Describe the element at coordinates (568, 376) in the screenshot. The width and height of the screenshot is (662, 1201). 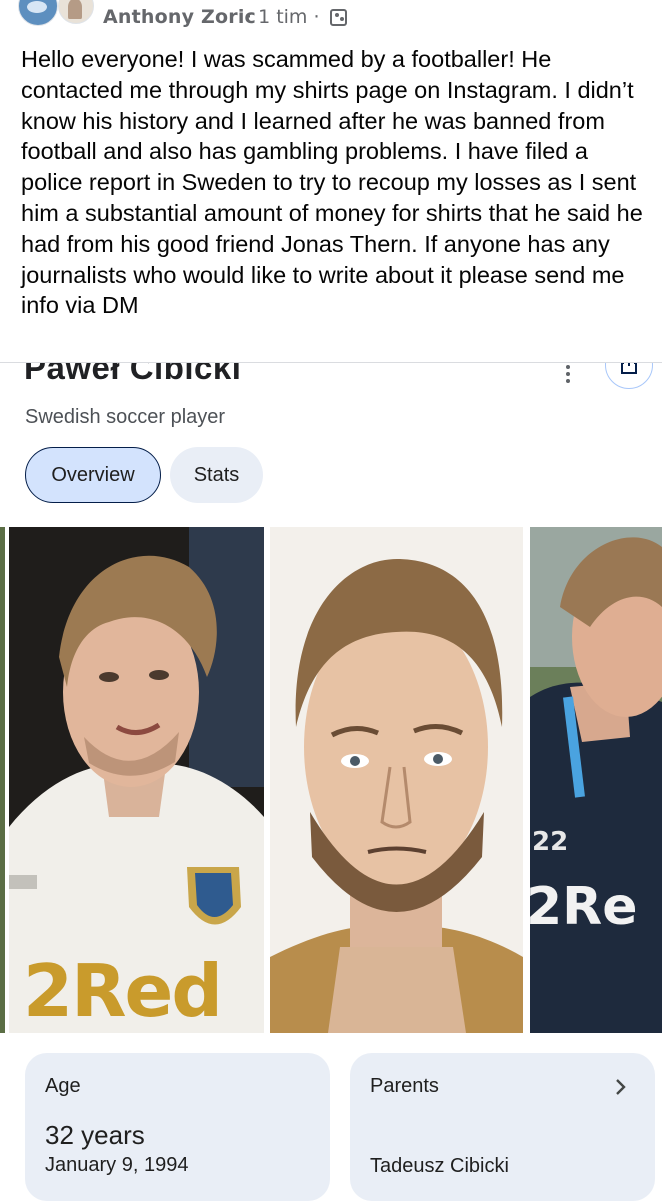
I see `more-vert-icon` at that location.